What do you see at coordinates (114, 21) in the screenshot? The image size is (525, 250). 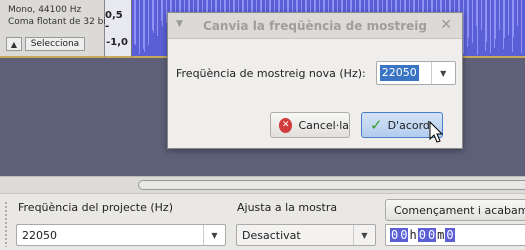 I see `ruler-tick-top: 0,5 -` at bounding box center [114, 21].